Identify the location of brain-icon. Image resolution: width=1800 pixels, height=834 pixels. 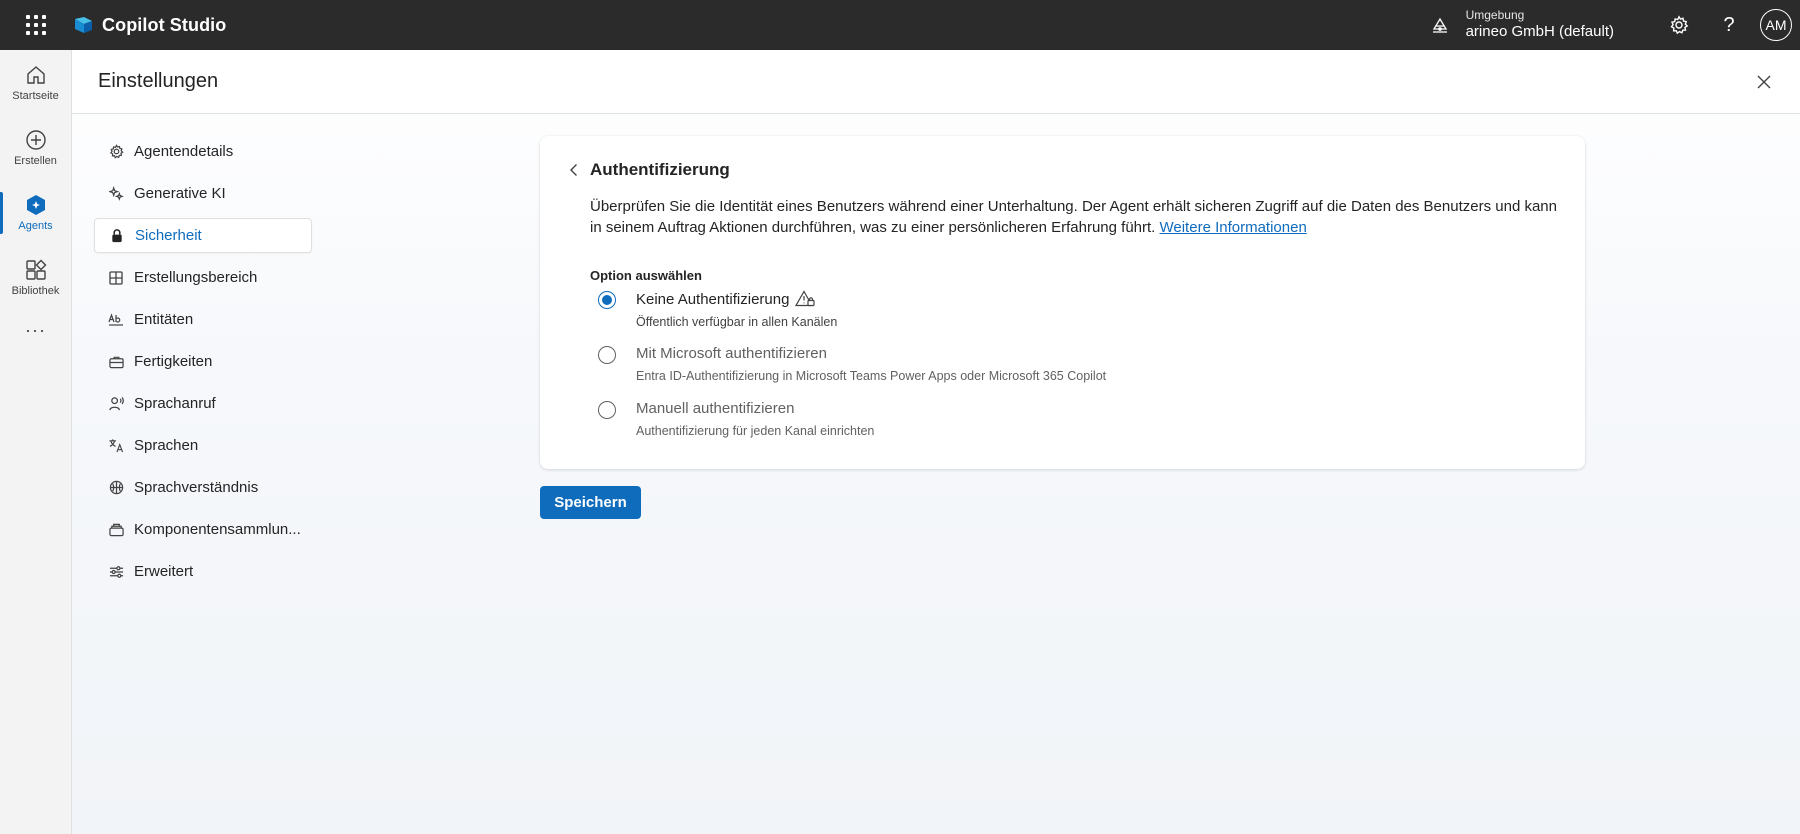
(116, 488).